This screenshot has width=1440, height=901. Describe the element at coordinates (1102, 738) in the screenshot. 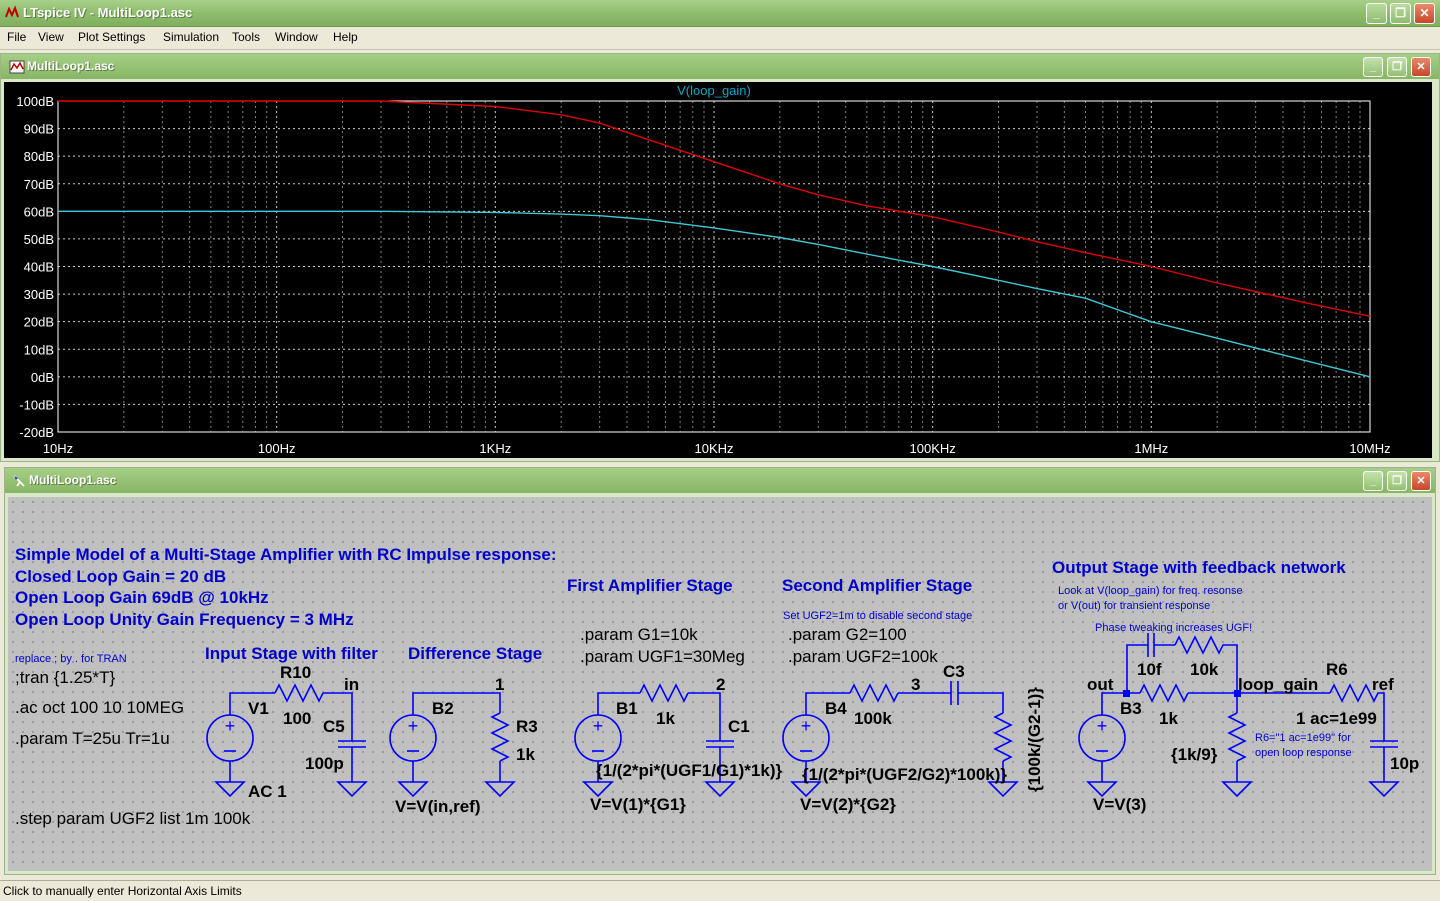

I see `b3-source` at that location.